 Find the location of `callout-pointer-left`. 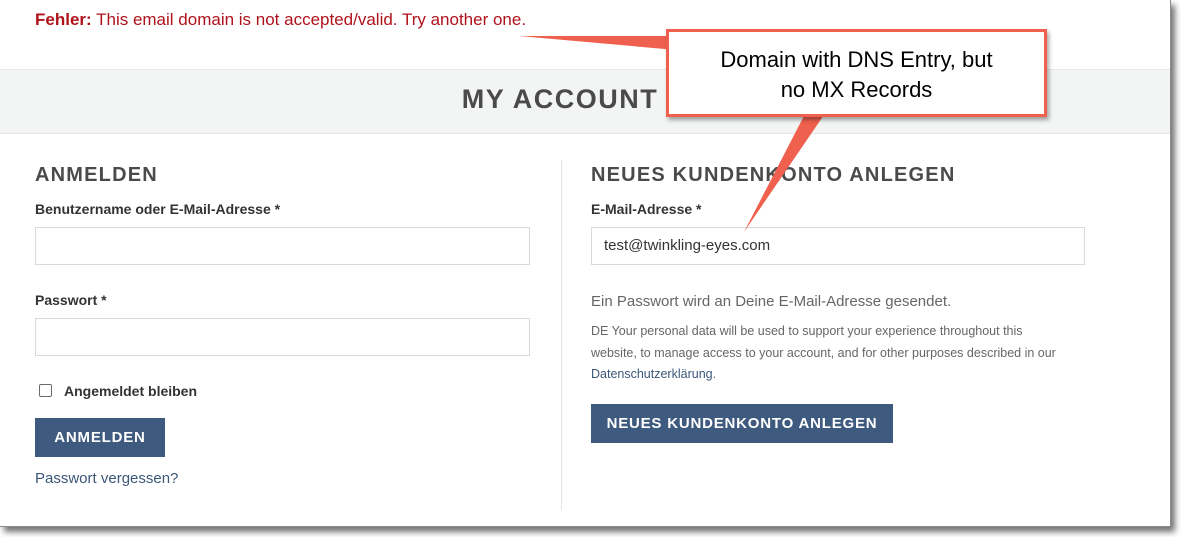

callout-pointer-left is located at coordinates (597, 43).